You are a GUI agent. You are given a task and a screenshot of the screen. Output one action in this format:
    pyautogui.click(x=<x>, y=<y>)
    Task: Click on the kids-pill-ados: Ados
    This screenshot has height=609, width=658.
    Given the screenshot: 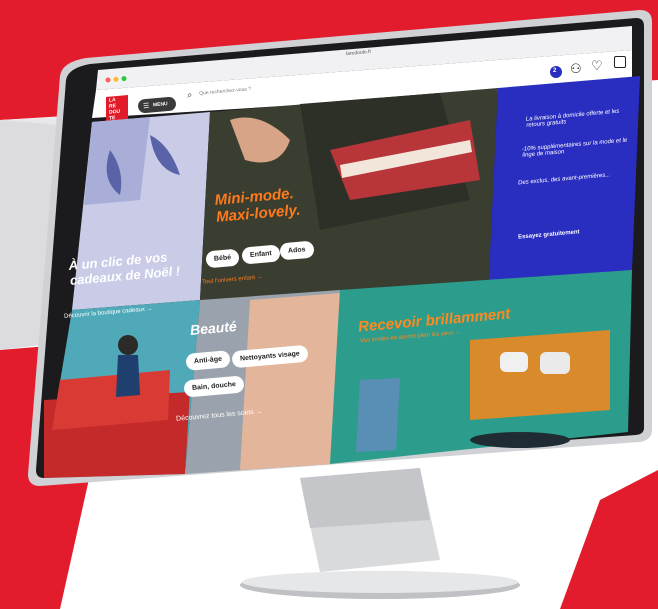 What is the action you would take?
    pyautogui.click(x=297, y=250)
    